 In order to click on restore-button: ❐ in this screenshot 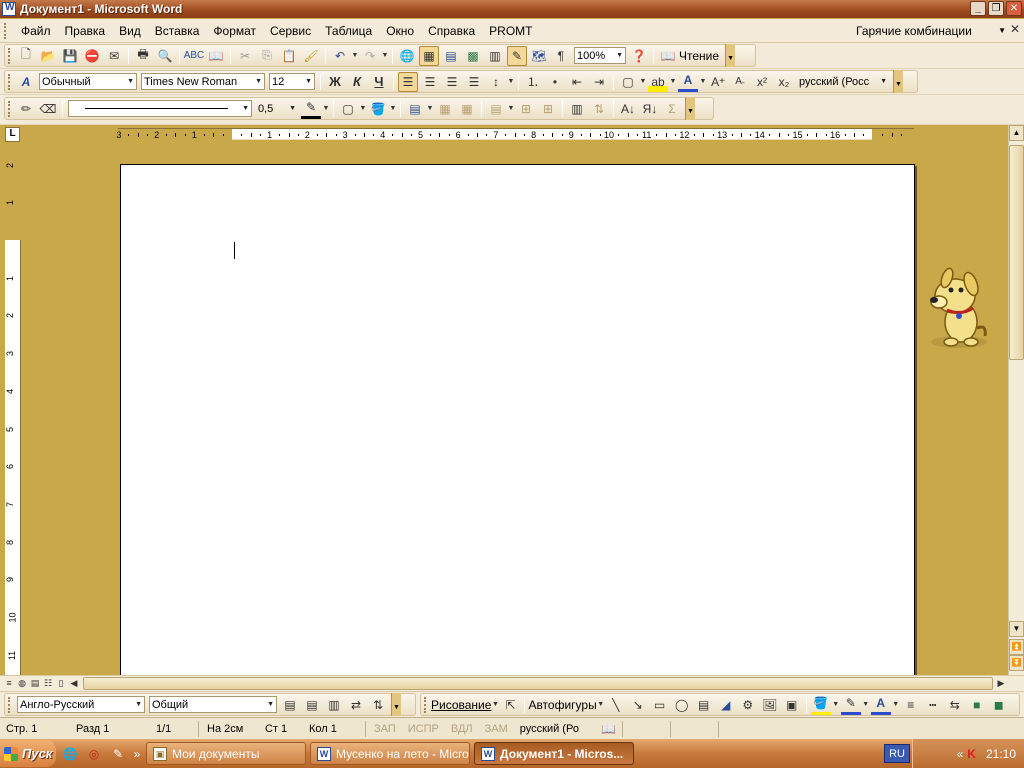, I will do `click(996, 8)`.